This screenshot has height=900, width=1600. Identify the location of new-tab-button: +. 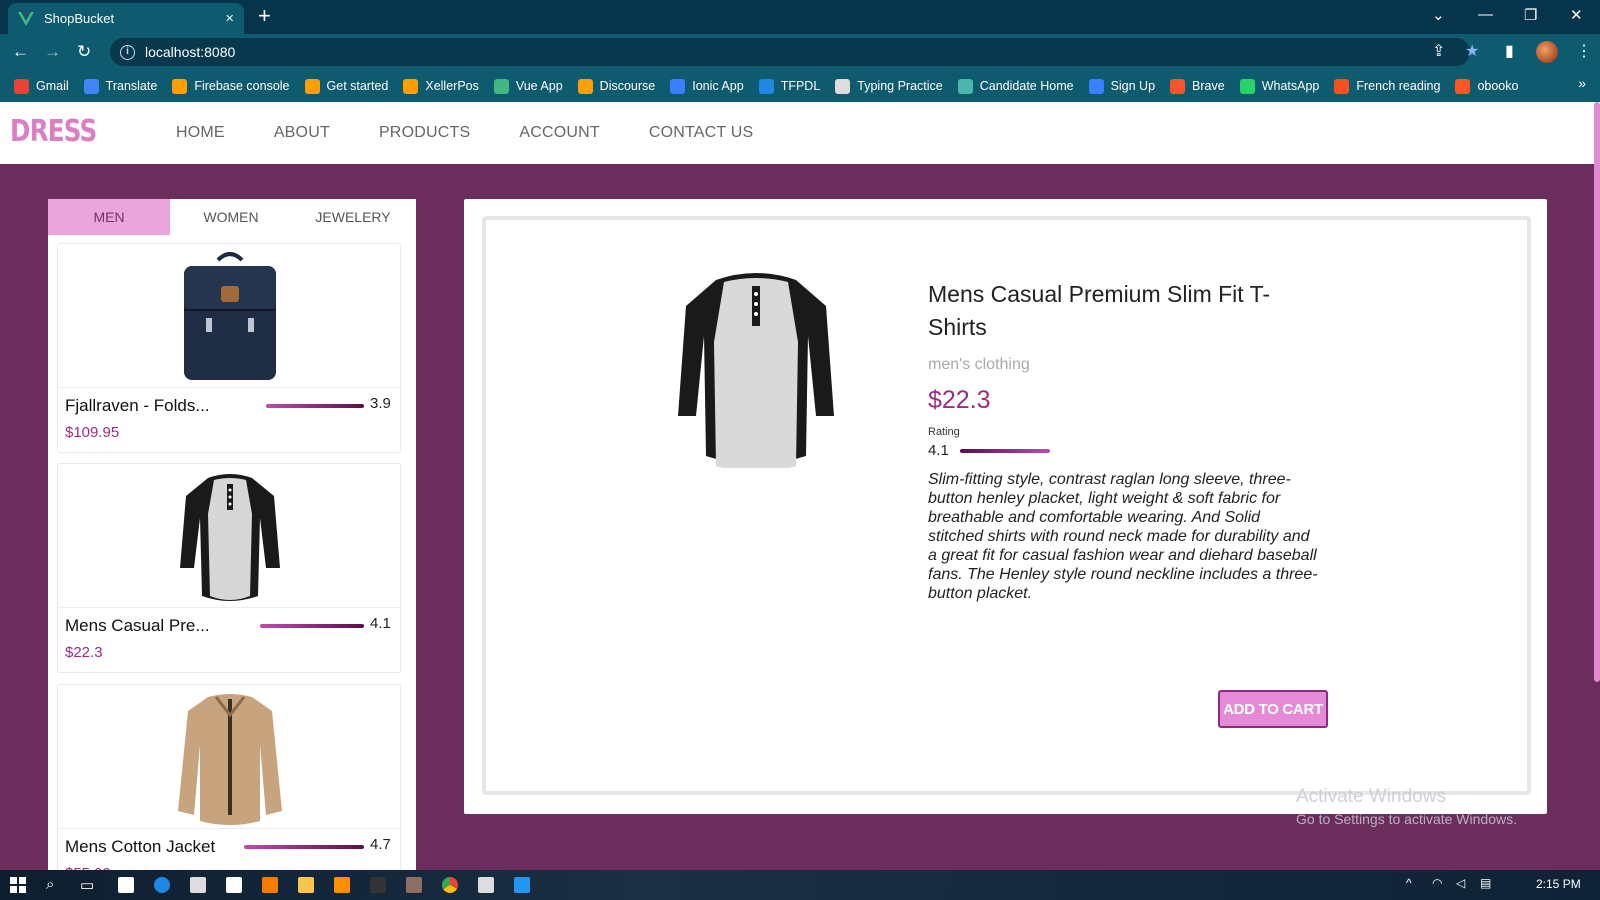
(264, 16).